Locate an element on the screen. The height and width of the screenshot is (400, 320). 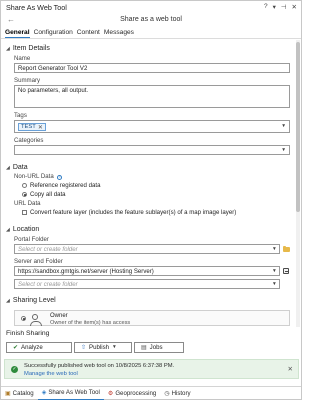
finish-button-row: ✔ Analyze ⇧ Publish ▼ ▤ Jobs is located at coordinates (95, 347).